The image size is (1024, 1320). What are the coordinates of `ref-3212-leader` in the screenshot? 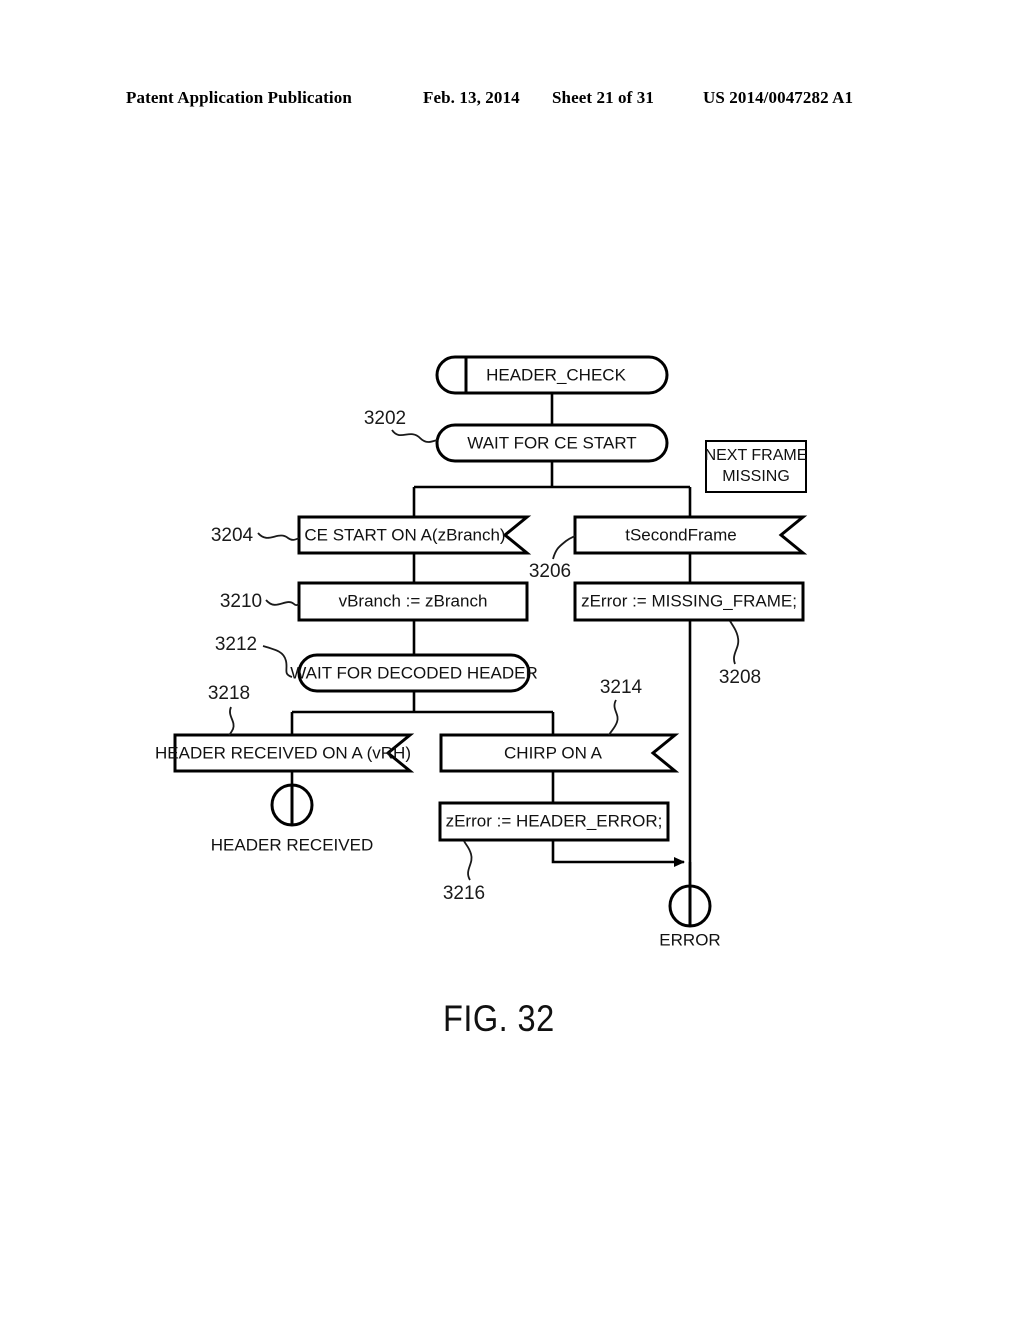 It's located at (277, 661).